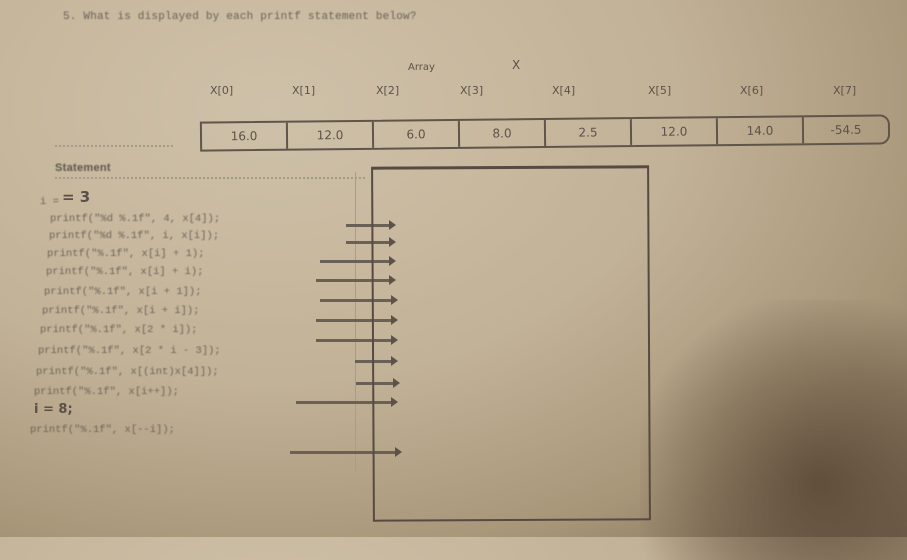  What do you see at coordinates (121, 311) in the screenshot?
I see `statement-line: printf("%.1f", x[i + i]);` at bounding box center [121, 311].